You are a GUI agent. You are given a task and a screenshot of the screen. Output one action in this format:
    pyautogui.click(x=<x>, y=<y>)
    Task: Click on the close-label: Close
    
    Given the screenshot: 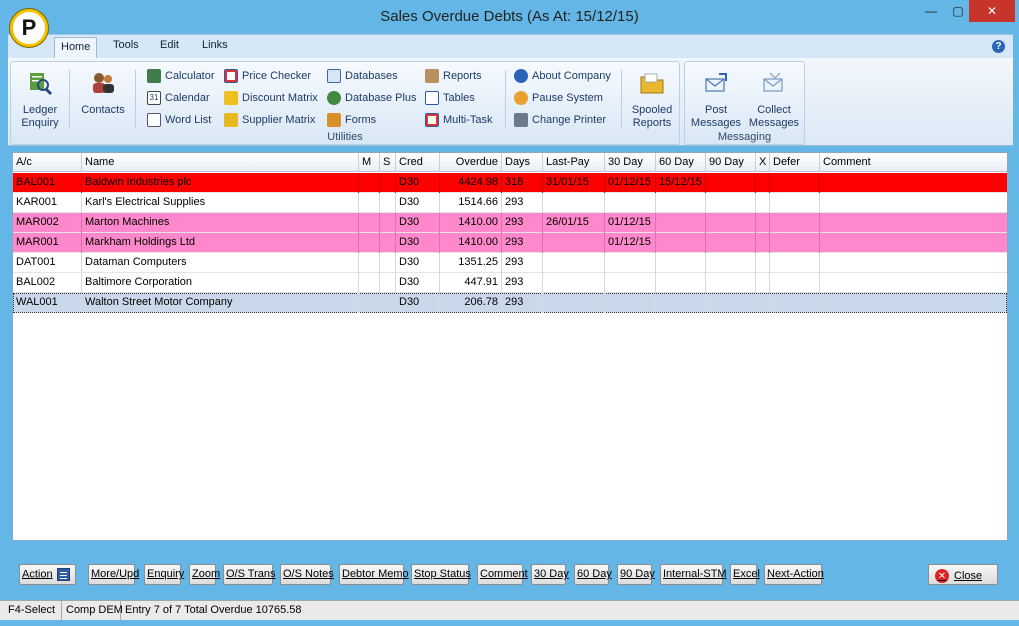 What is the action you would take?
    pyautogui.click(x=968, y=576)
    